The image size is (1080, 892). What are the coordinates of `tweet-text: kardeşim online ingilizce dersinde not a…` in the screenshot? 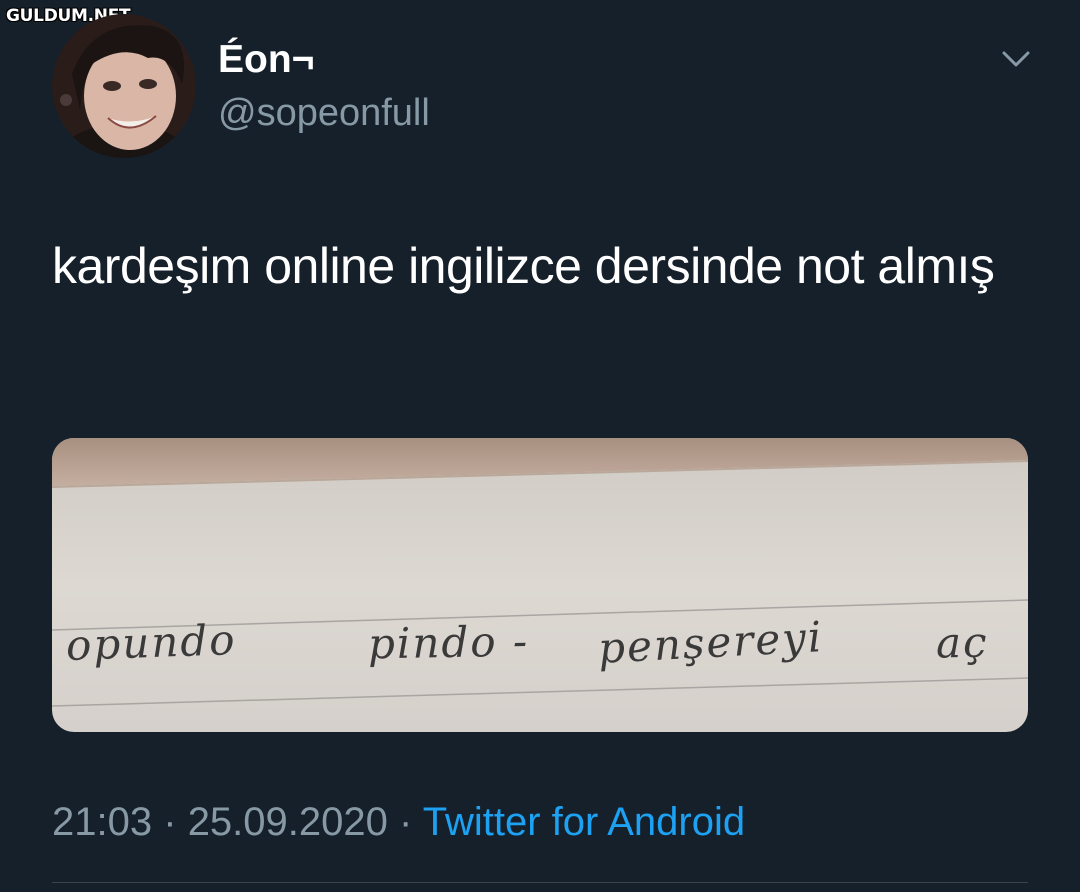 It's located at (523, 266).